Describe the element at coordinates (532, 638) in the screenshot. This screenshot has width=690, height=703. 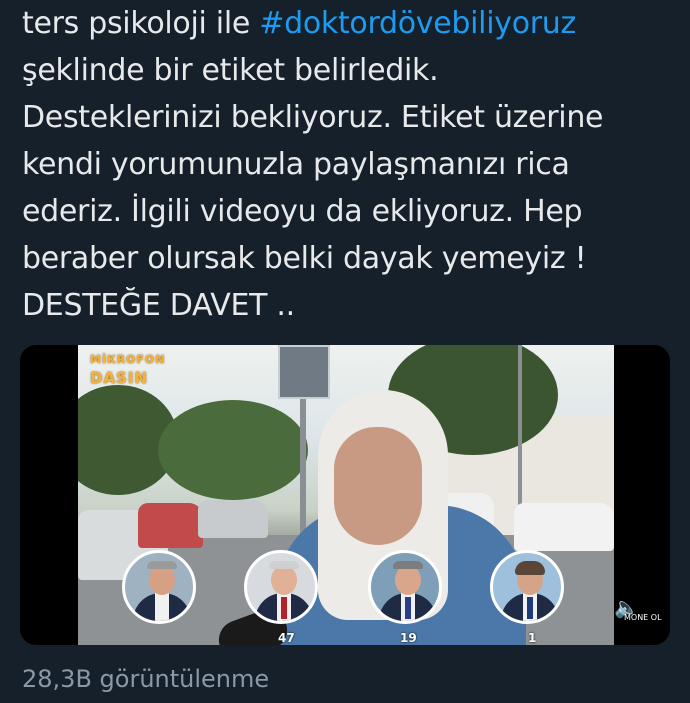
I see `candidate-count-4: 1` at that location.